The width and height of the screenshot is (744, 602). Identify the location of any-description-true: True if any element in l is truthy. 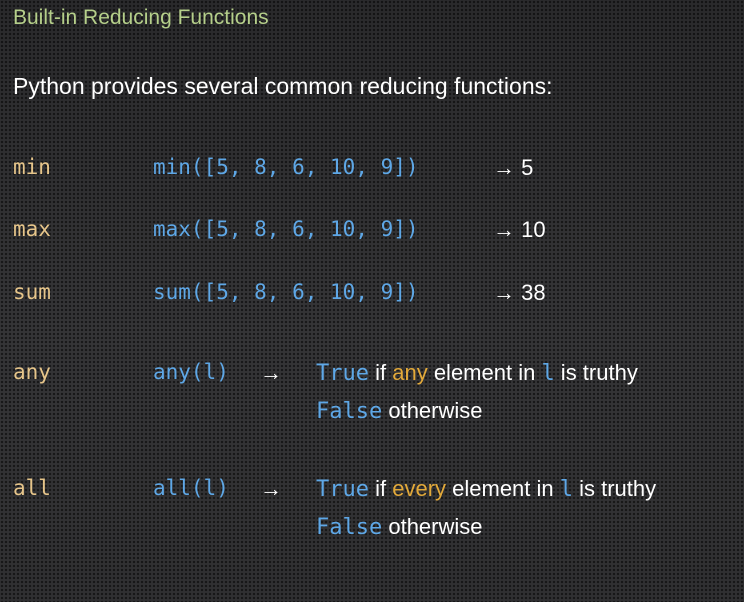
(477, 373).